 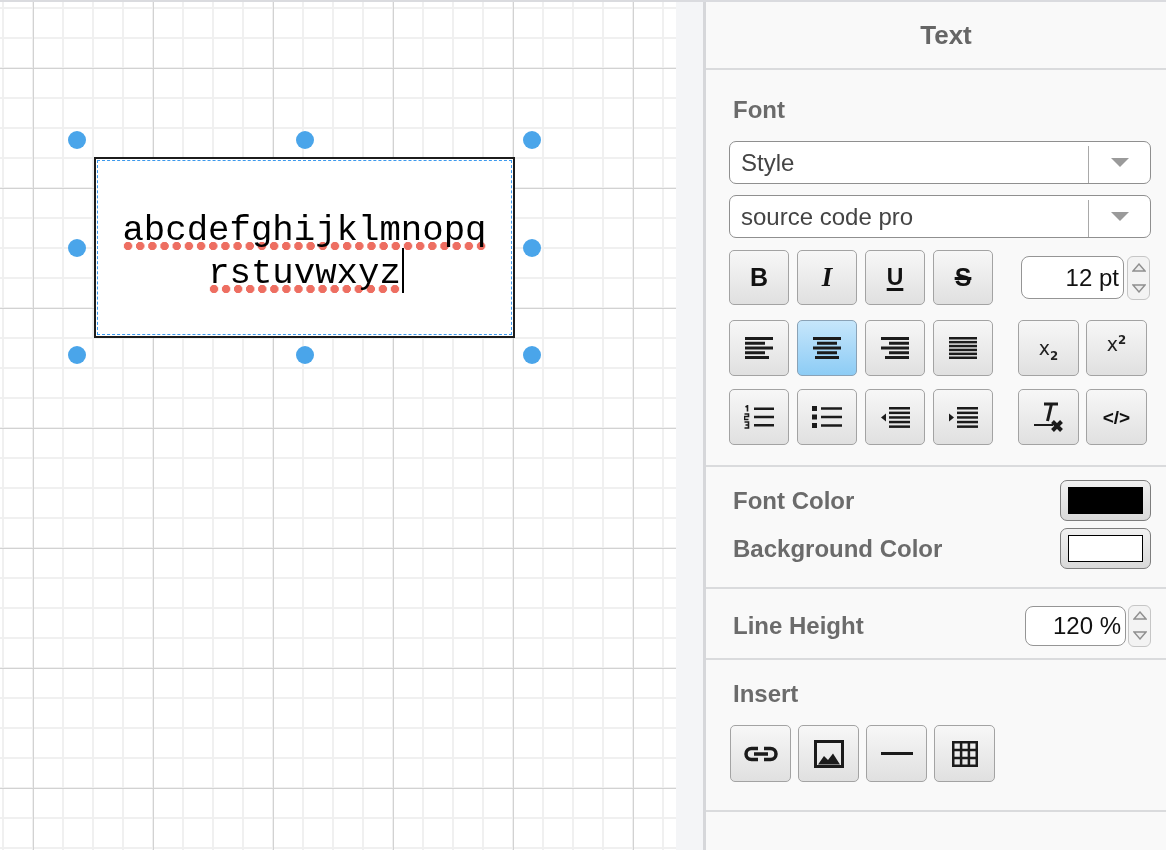 What do you see at coordinates (963, 277) in the screenshot?
I see `strikethrough-button: S` at bounding box center [963, 277].